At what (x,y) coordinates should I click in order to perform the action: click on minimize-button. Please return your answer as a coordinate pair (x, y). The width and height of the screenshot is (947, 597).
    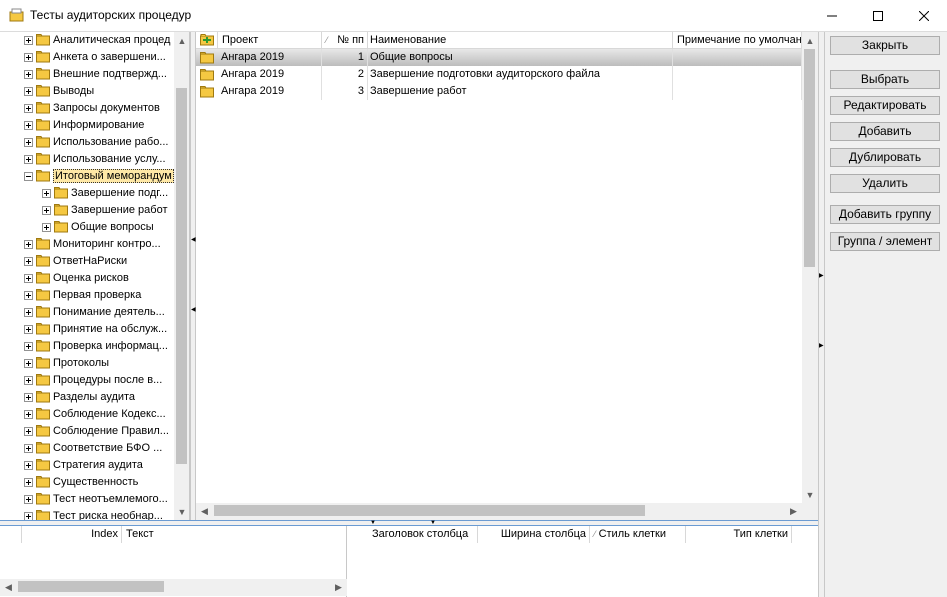
    Looking at the image, I should click on (832, 15).